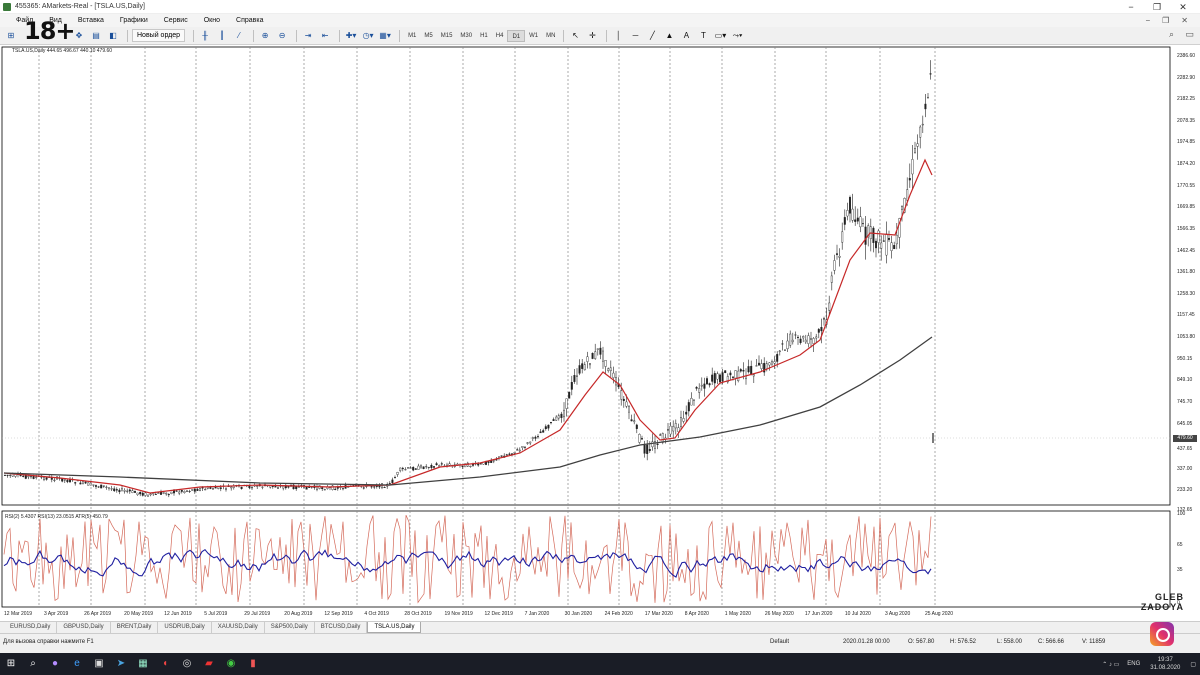 The image size is (1200, 675). Describe the element at coordinates (686, 36) in the screenshot. I see `text-tool-icon: A` at that location.